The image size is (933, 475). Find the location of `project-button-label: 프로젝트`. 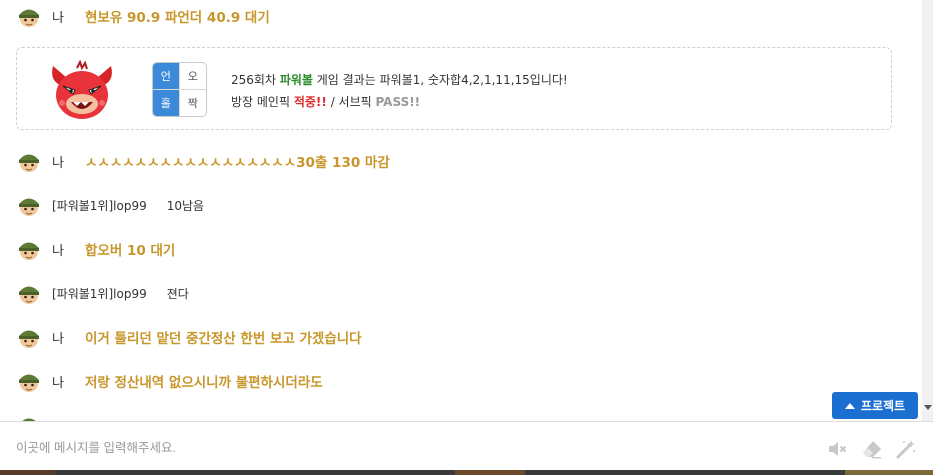

project-button-label: 프로젝트 is located at coordinates (883, 406).